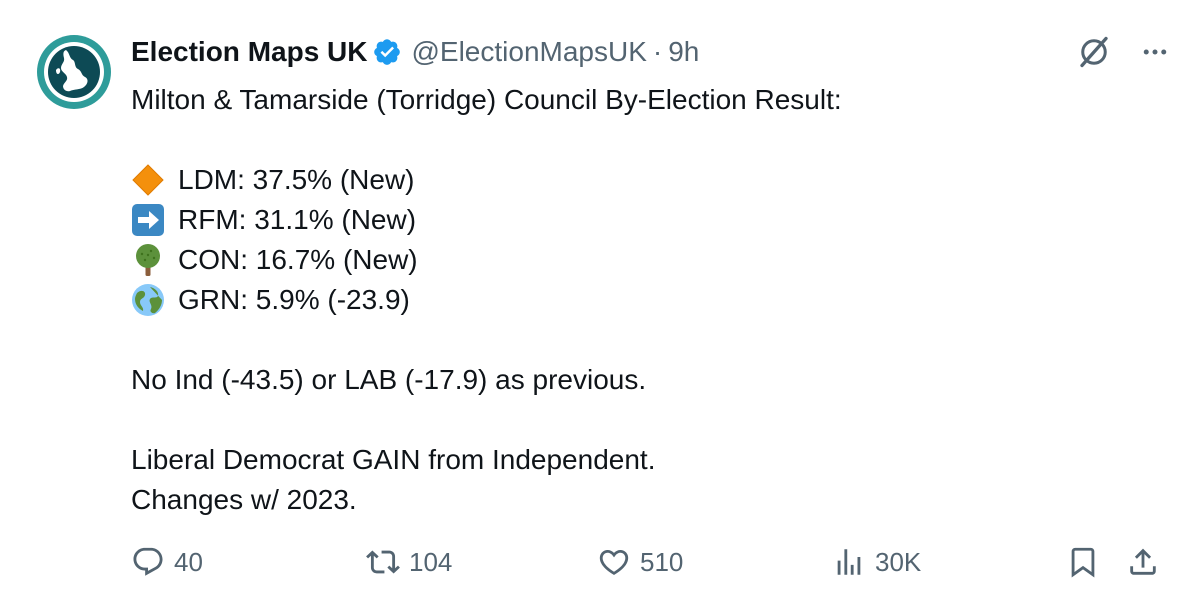 The width and height of the screenshot is (1198, 610). I want to click on tweet-actions: 40 104 510 30K, so click(651, 562).